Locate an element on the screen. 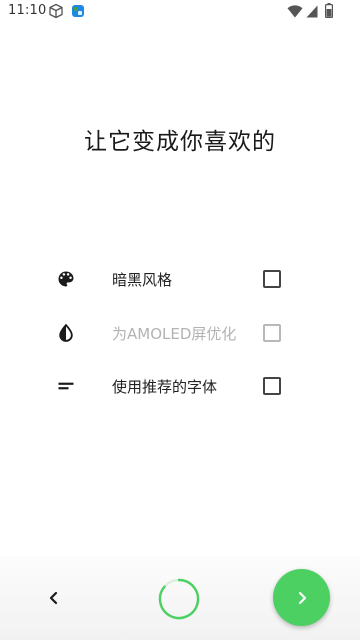  recommended-font-checkbox is located at coordinates (272, 386).